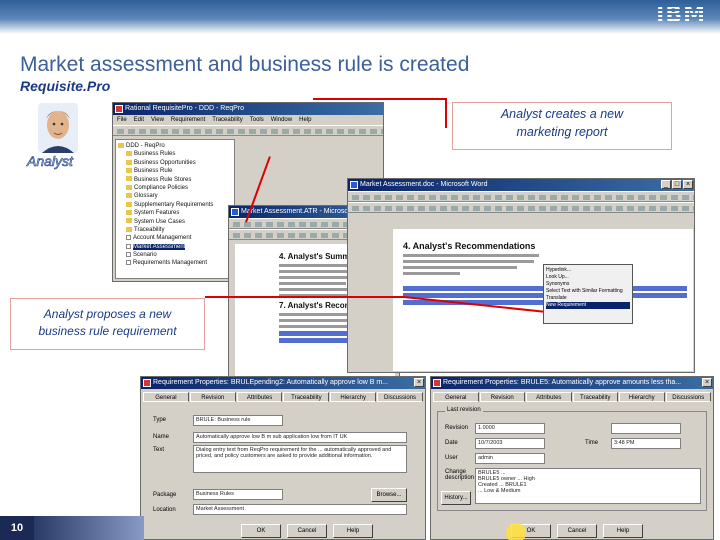 The width and height of the screenshot is (720, 540). Describe the element at coordinates (162, 238) in the screenshot. I see `tree-item-label: Account Management` at that location.